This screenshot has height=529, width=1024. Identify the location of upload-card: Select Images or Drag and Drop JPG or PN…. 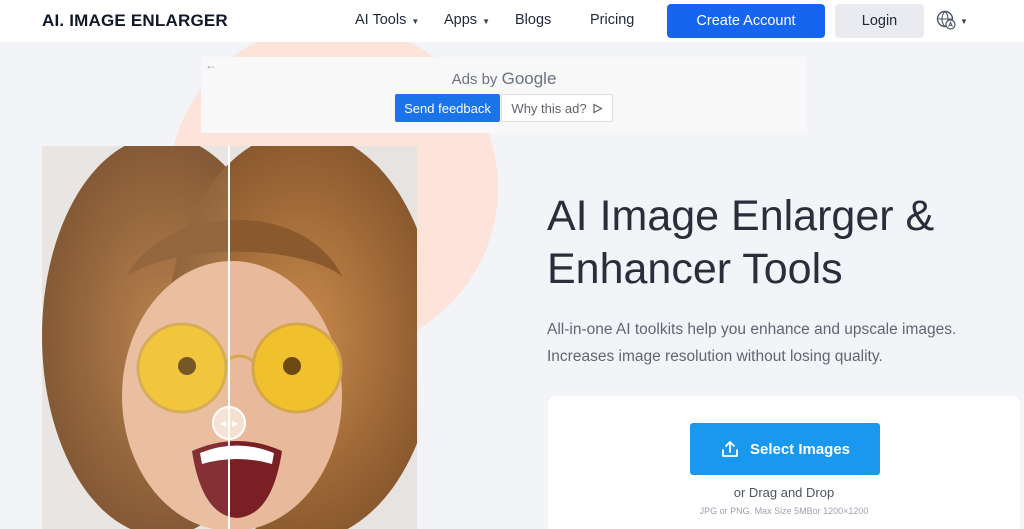
(784, 462).